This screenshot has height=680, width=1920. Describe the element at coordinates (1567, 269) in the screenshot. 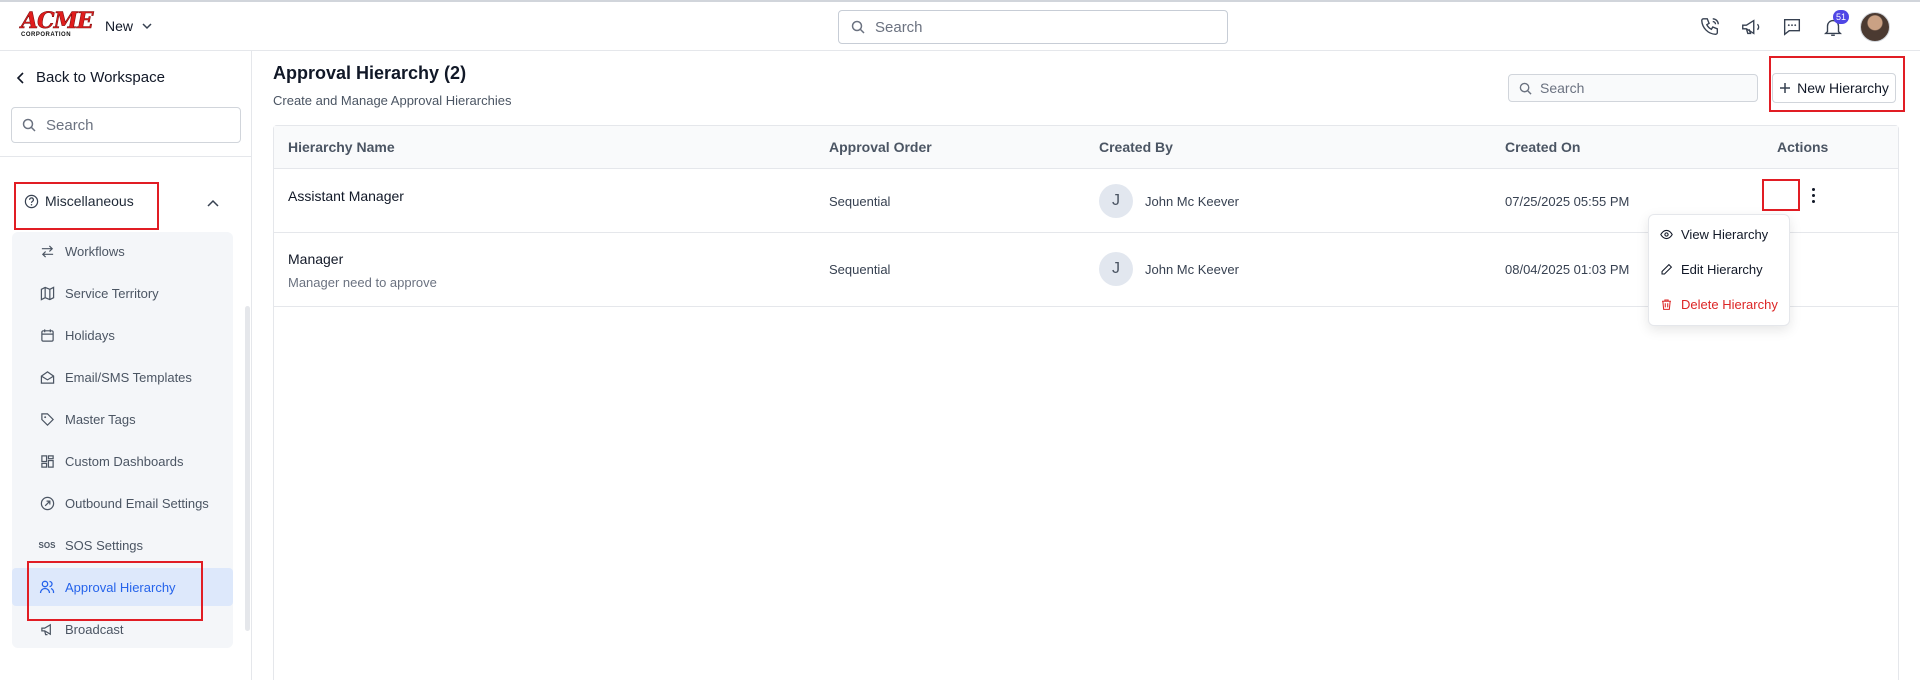

I see `created-on: 08/04/2025 01:03 PM` at that location.